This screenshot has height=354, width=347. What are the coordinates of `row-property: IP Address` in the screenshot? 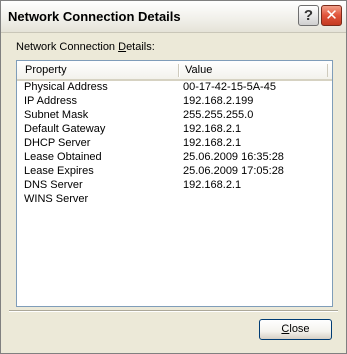 It's located at (50, 101).